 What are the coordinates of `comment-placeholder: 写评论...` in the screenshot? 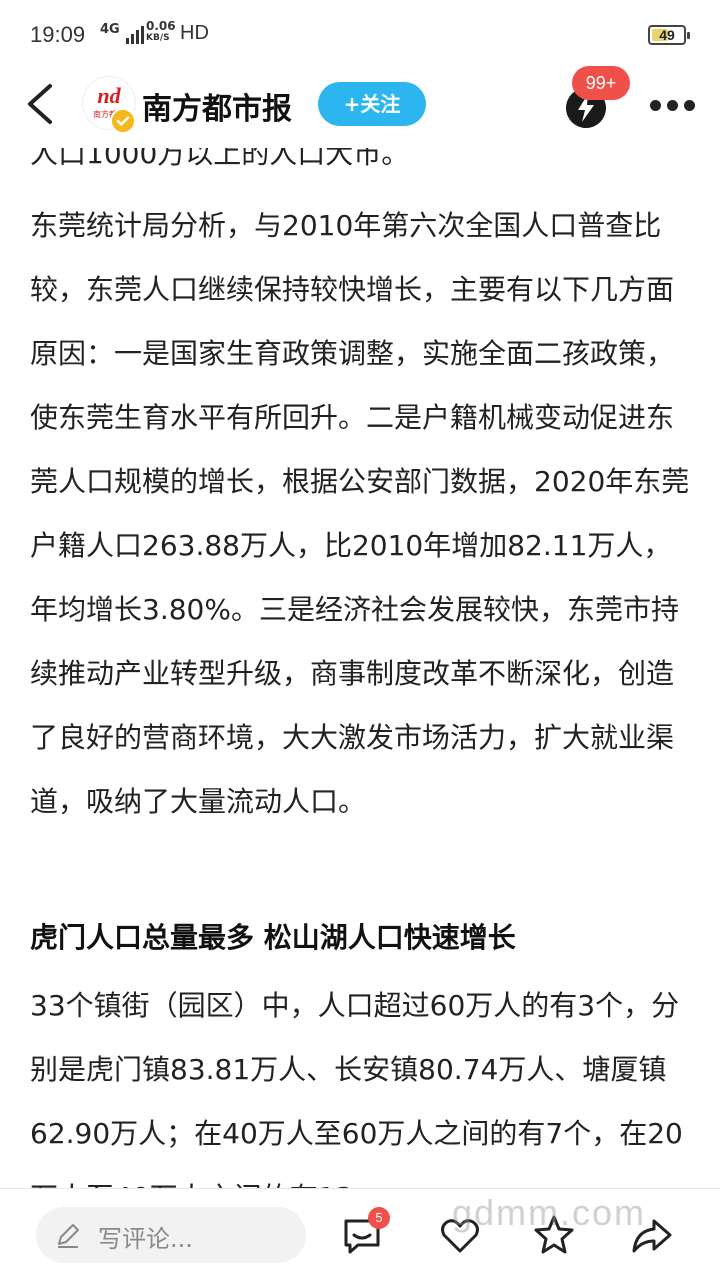 It's located at (145, 1239).